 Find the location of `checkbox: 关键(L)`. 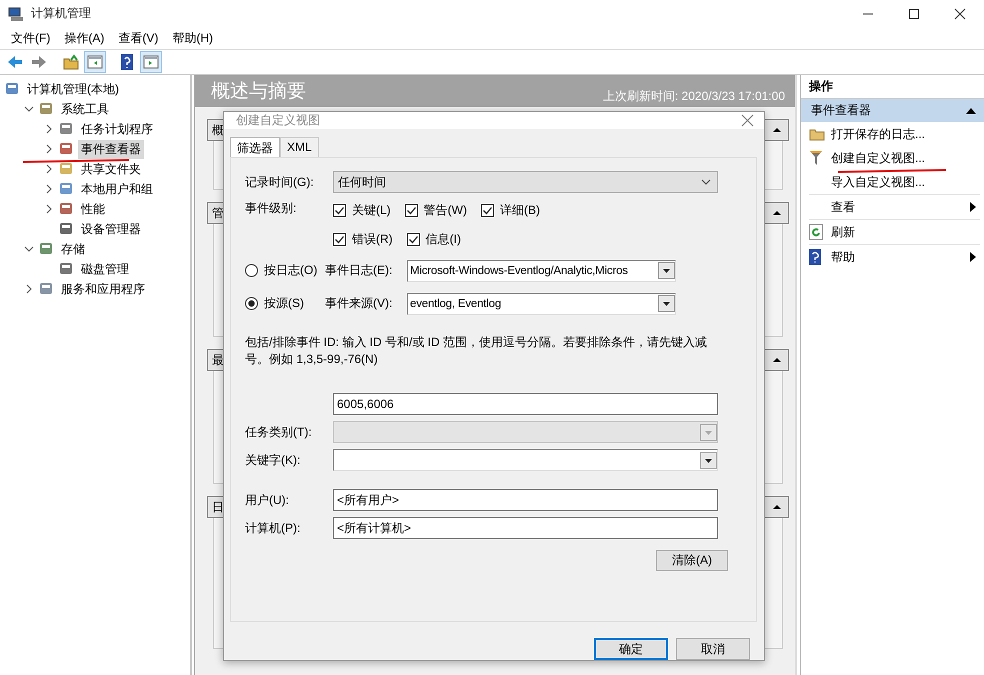

checkbox: 关键(L) is located at coordinates (362, 210).